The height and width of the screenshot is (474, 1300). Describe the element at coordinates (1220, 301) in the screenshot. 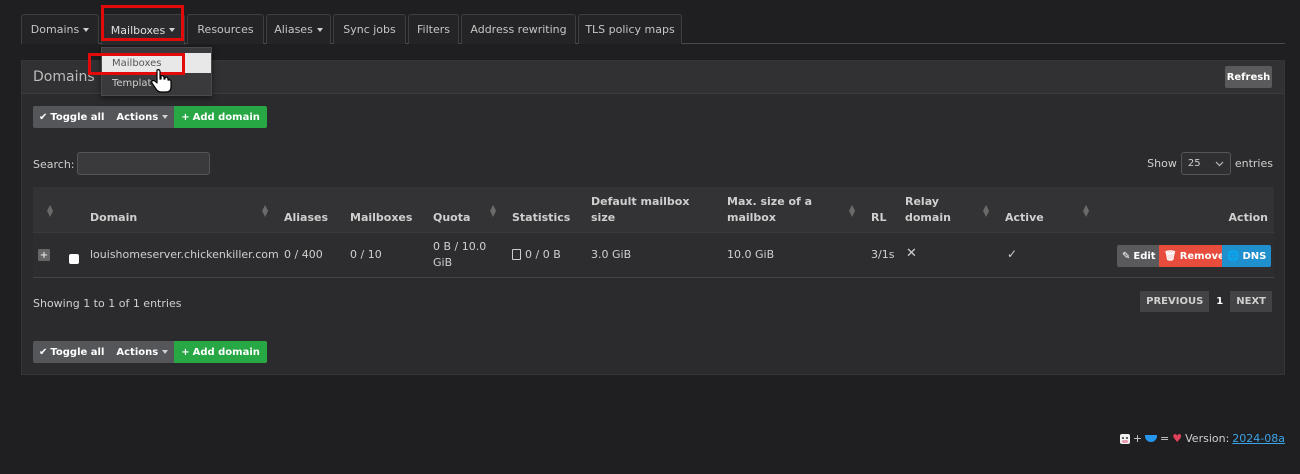

I see `page-1-button: 1` at that location.